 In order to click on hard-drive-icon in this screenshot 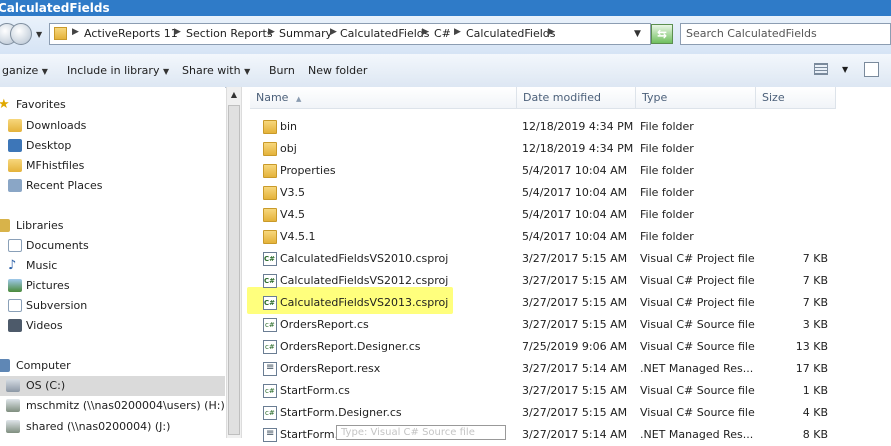, I will do `click(13, 385)`.